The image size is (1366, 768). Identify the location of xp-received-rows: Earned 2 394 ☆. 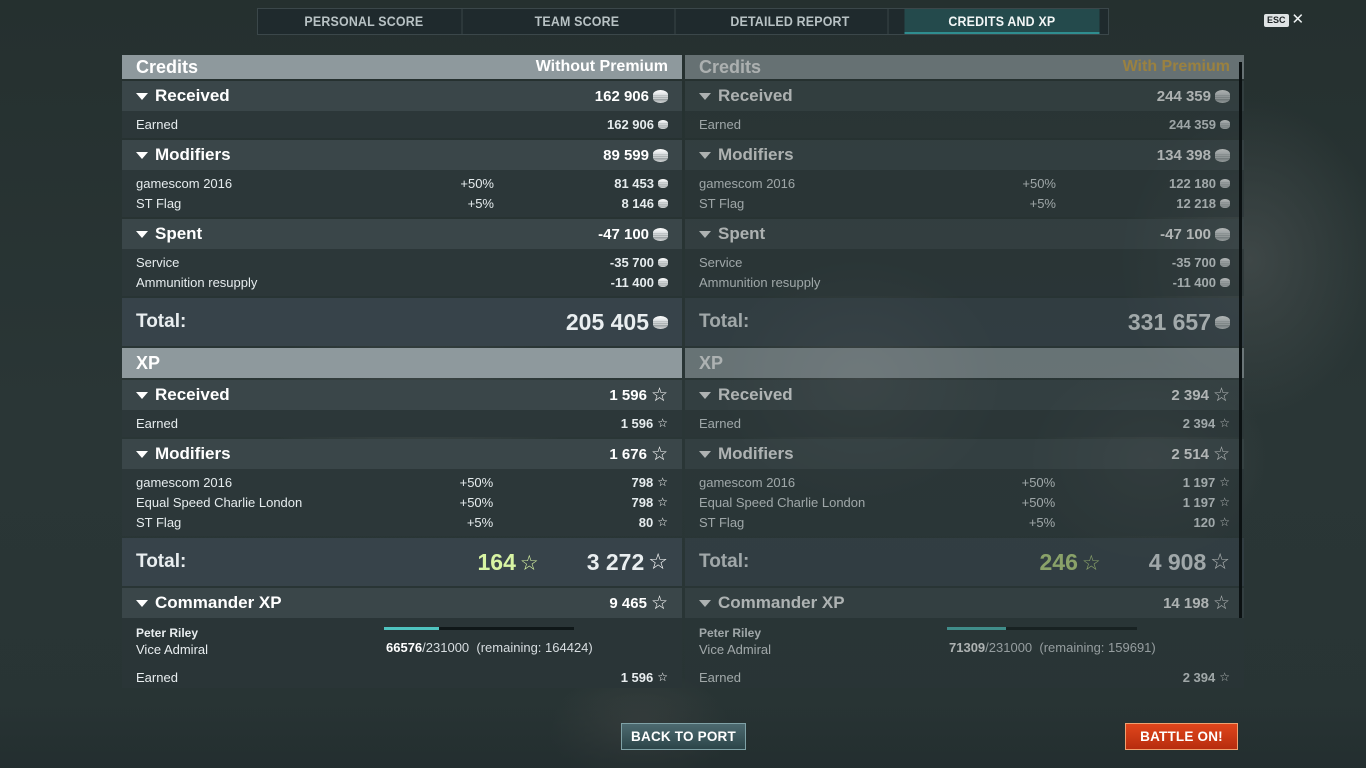
(964, 423).